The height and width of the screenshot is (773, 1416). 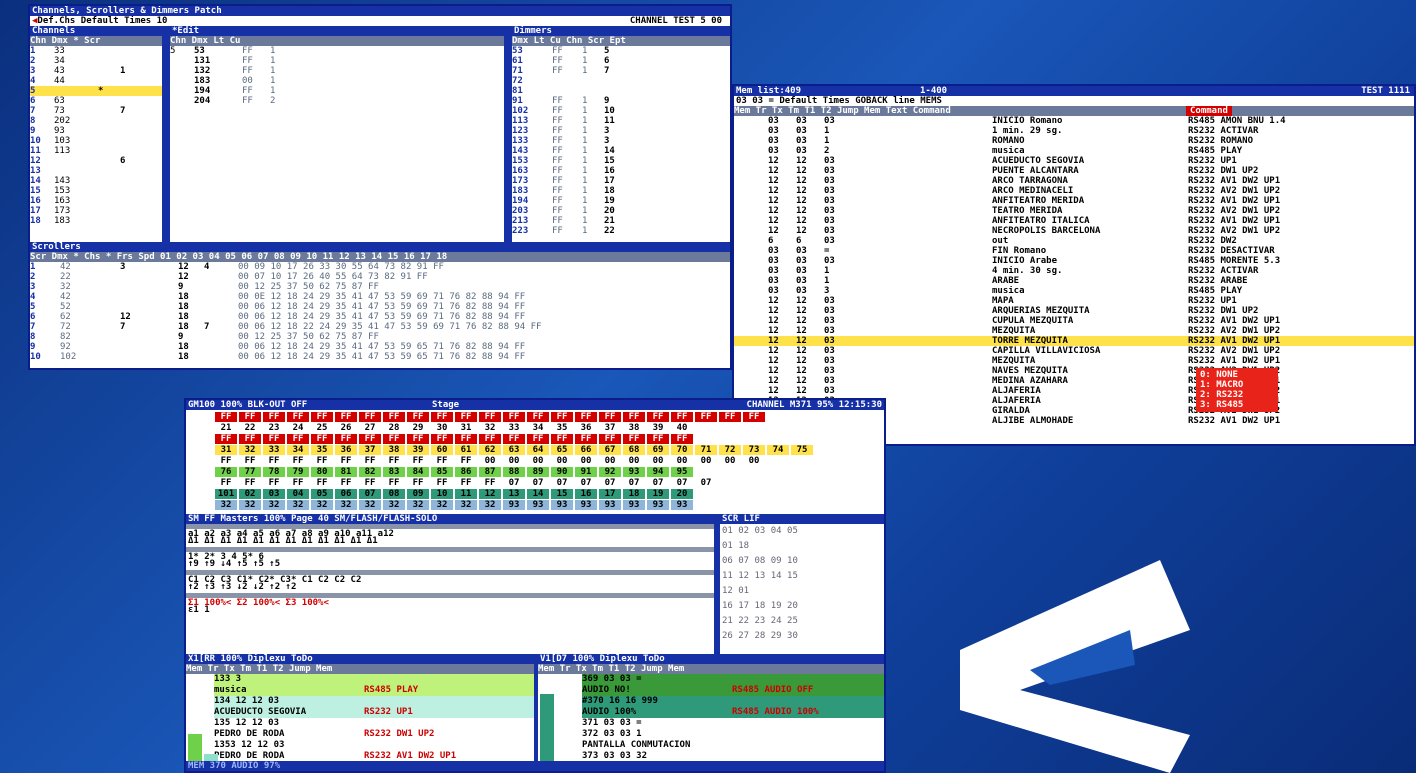 I want to click on dimmer-row: 53 FF 1 5, so click(x=621, y=51).